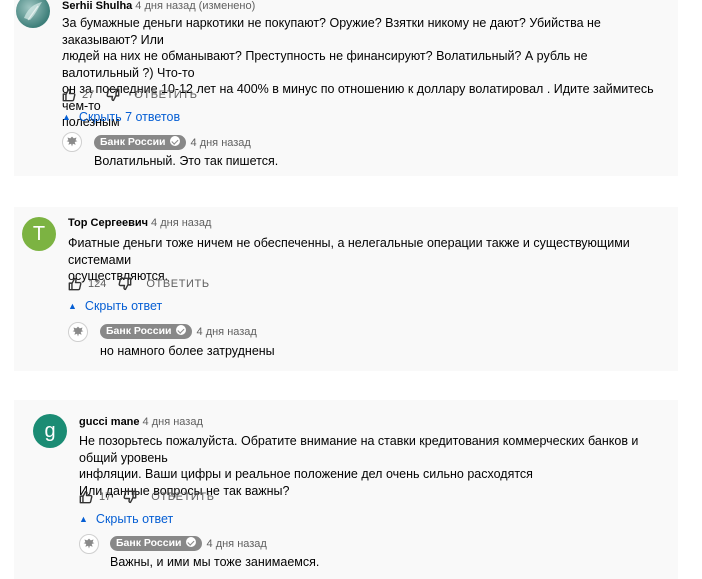 Image resolution: width=702 pixels, height=579 pixels. Describe the element at coordinates (141, 422) in the screenshot. I see `comment-header: gucci mane 4 дня назад` at that location.